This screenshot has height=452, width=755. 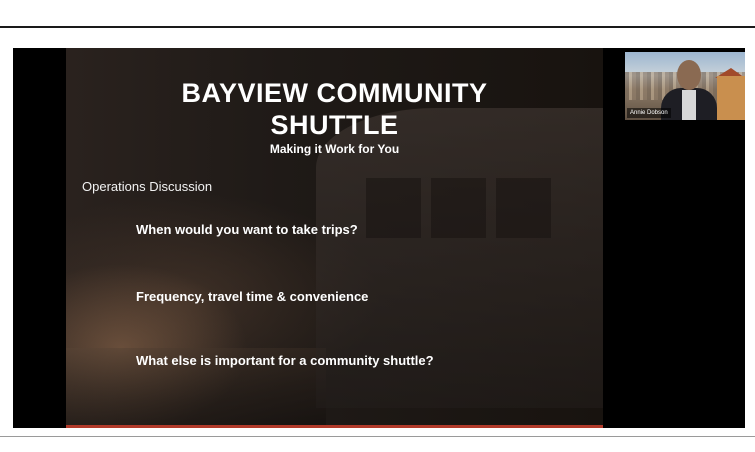 What do you see at coordinates (334, 426) in the screenshot?
I see `slide-accent-bar` at bounding box center [334, 426].